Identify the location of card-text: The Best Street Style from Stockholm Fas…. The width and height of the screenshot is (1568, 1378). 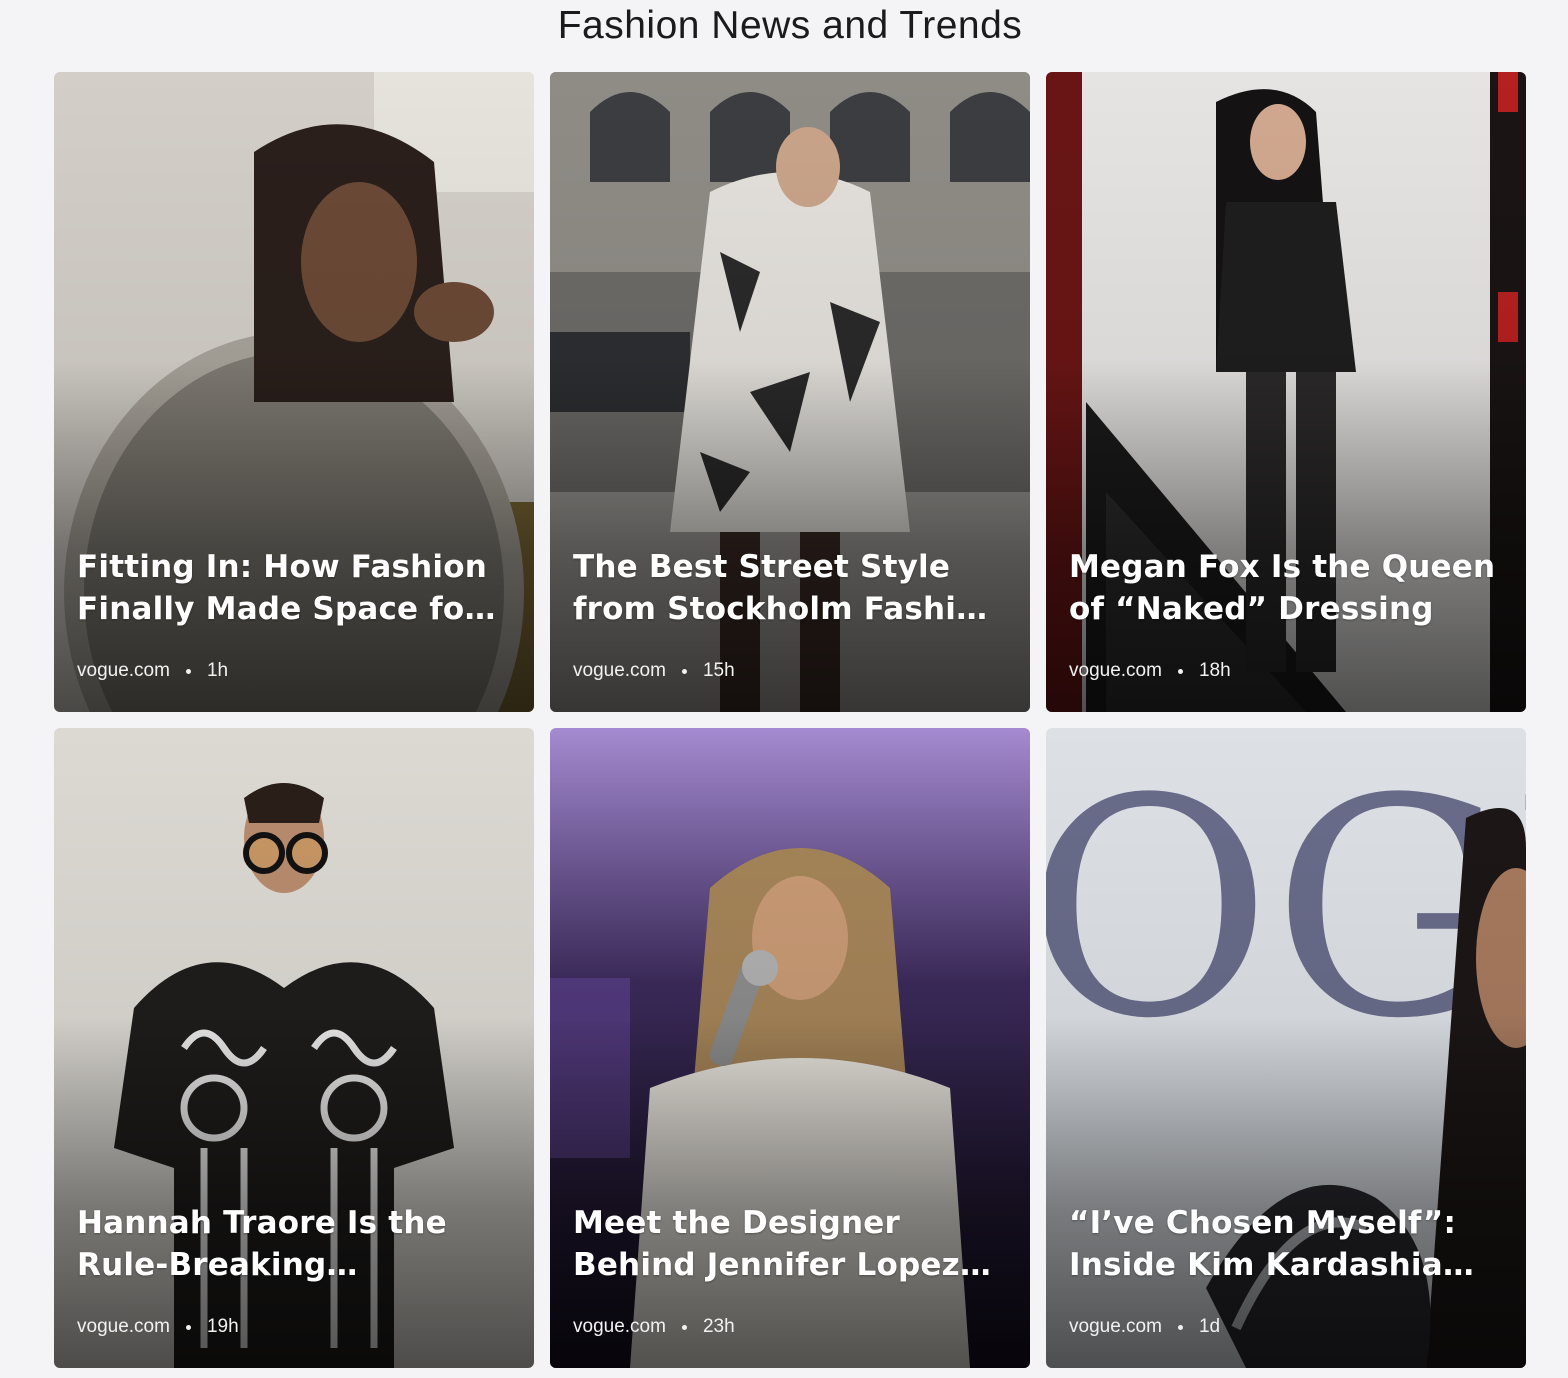
(786, 614).